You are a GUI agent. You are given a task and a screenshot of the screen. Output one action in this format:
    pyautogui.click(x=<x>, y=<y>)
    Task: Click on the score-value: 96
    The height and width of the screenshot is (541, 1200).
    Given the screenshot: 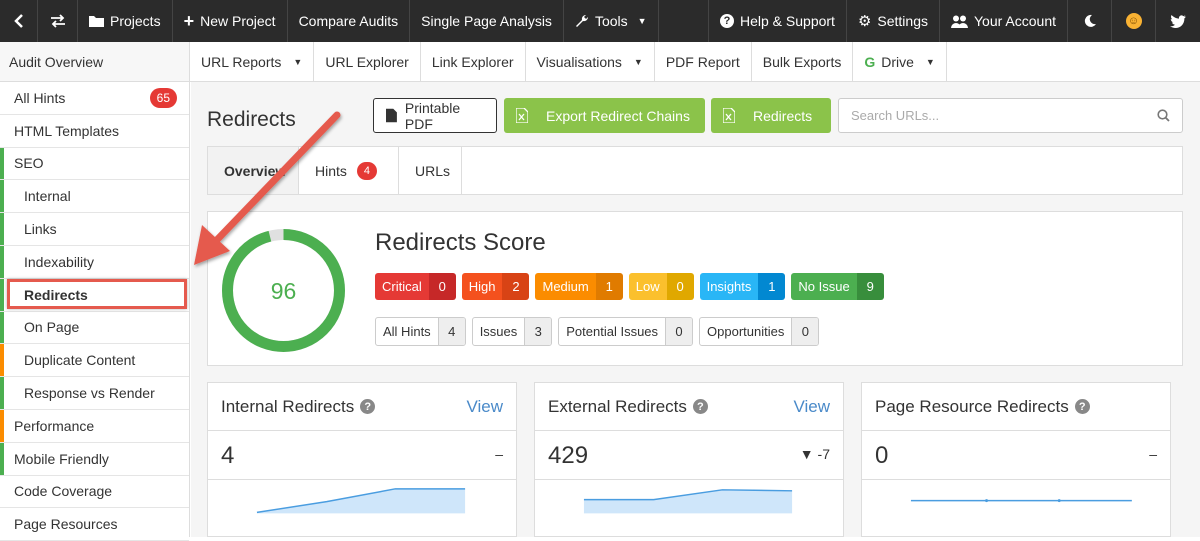 What is the action you would take?
    pyautogui.click(x=284, y=291)
    